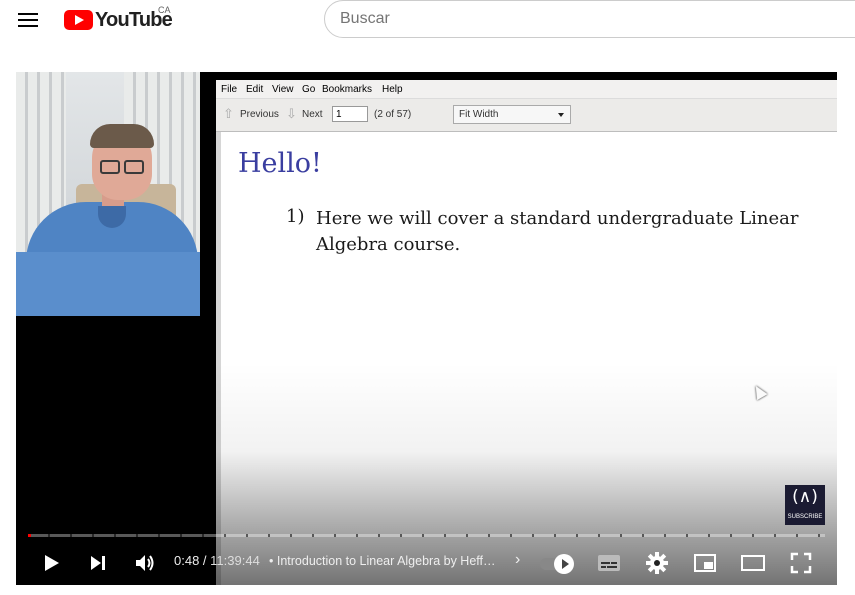  Describe the element at coordinates (28, 20) in the screenshot. I see `menu-icon` at that location.